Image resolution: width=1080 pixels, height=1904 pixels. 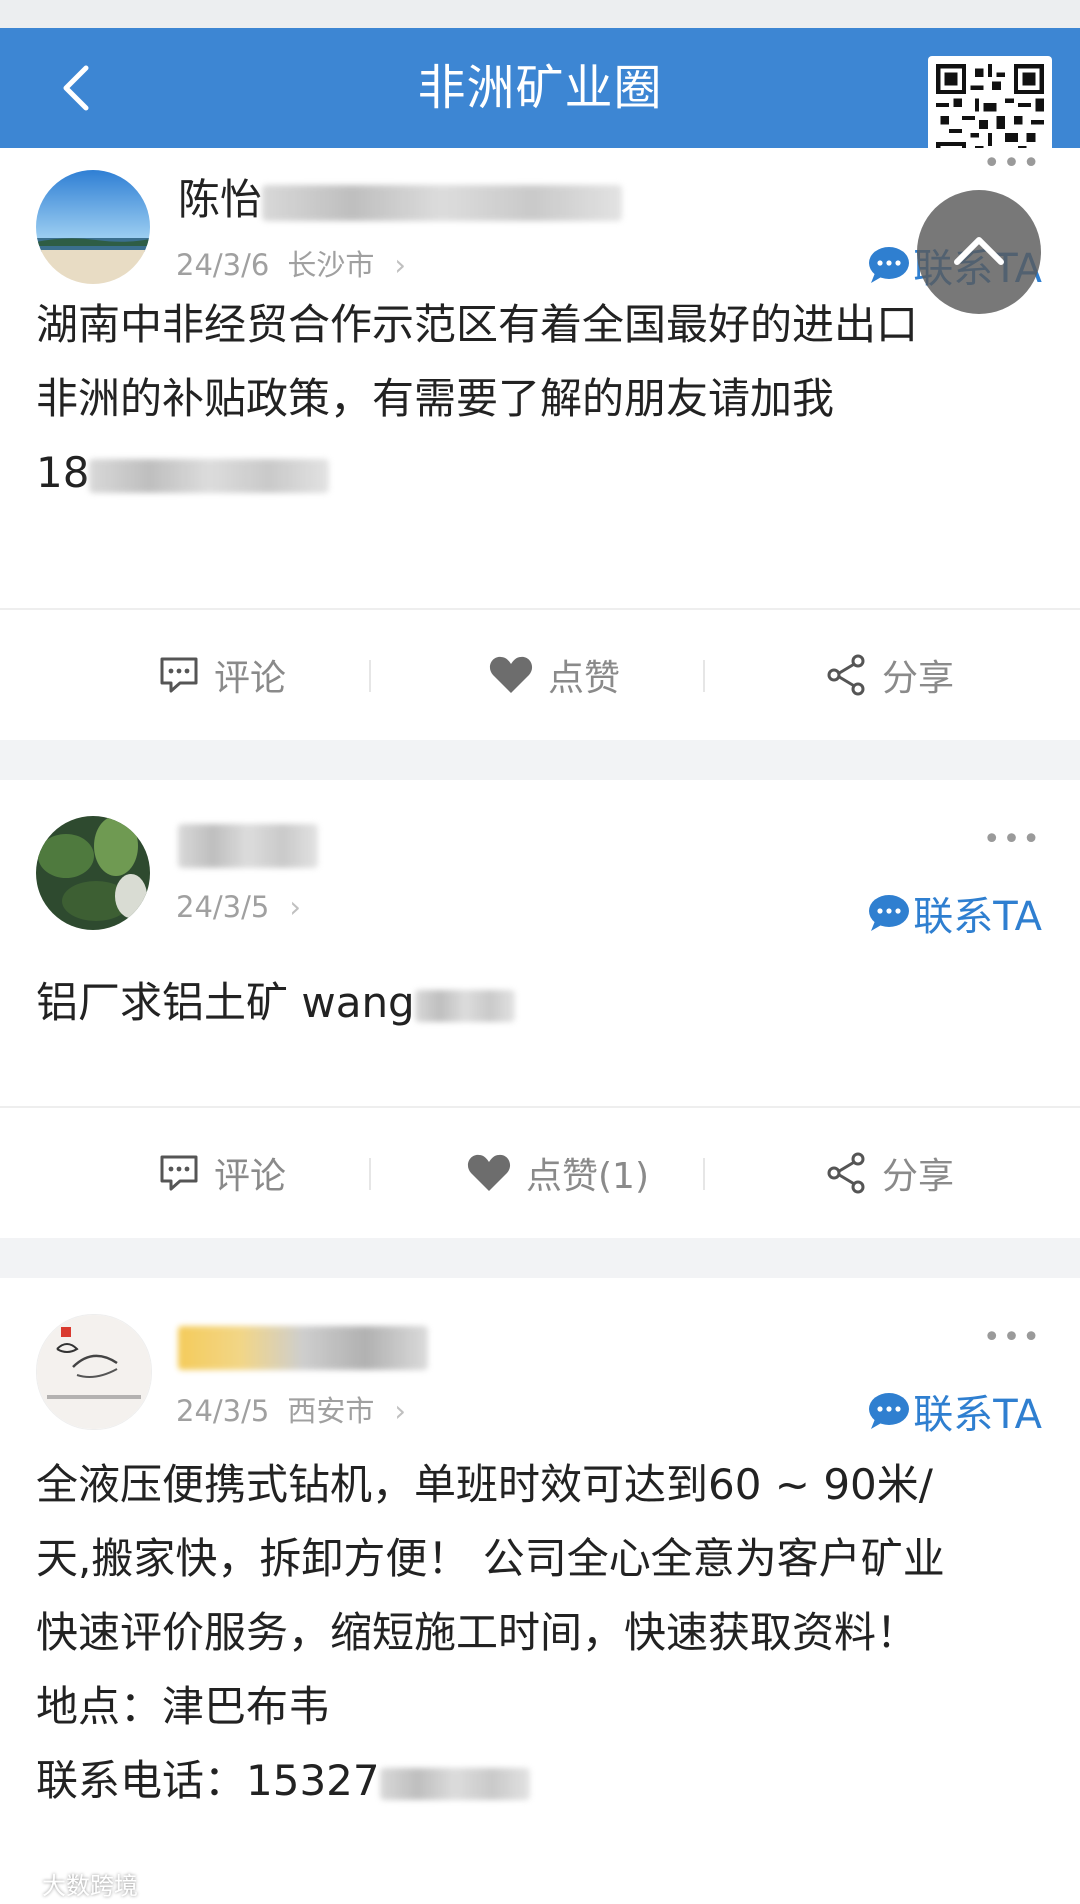 I want to click on watermark: 大数跨境, so click(x=72, y=1883).